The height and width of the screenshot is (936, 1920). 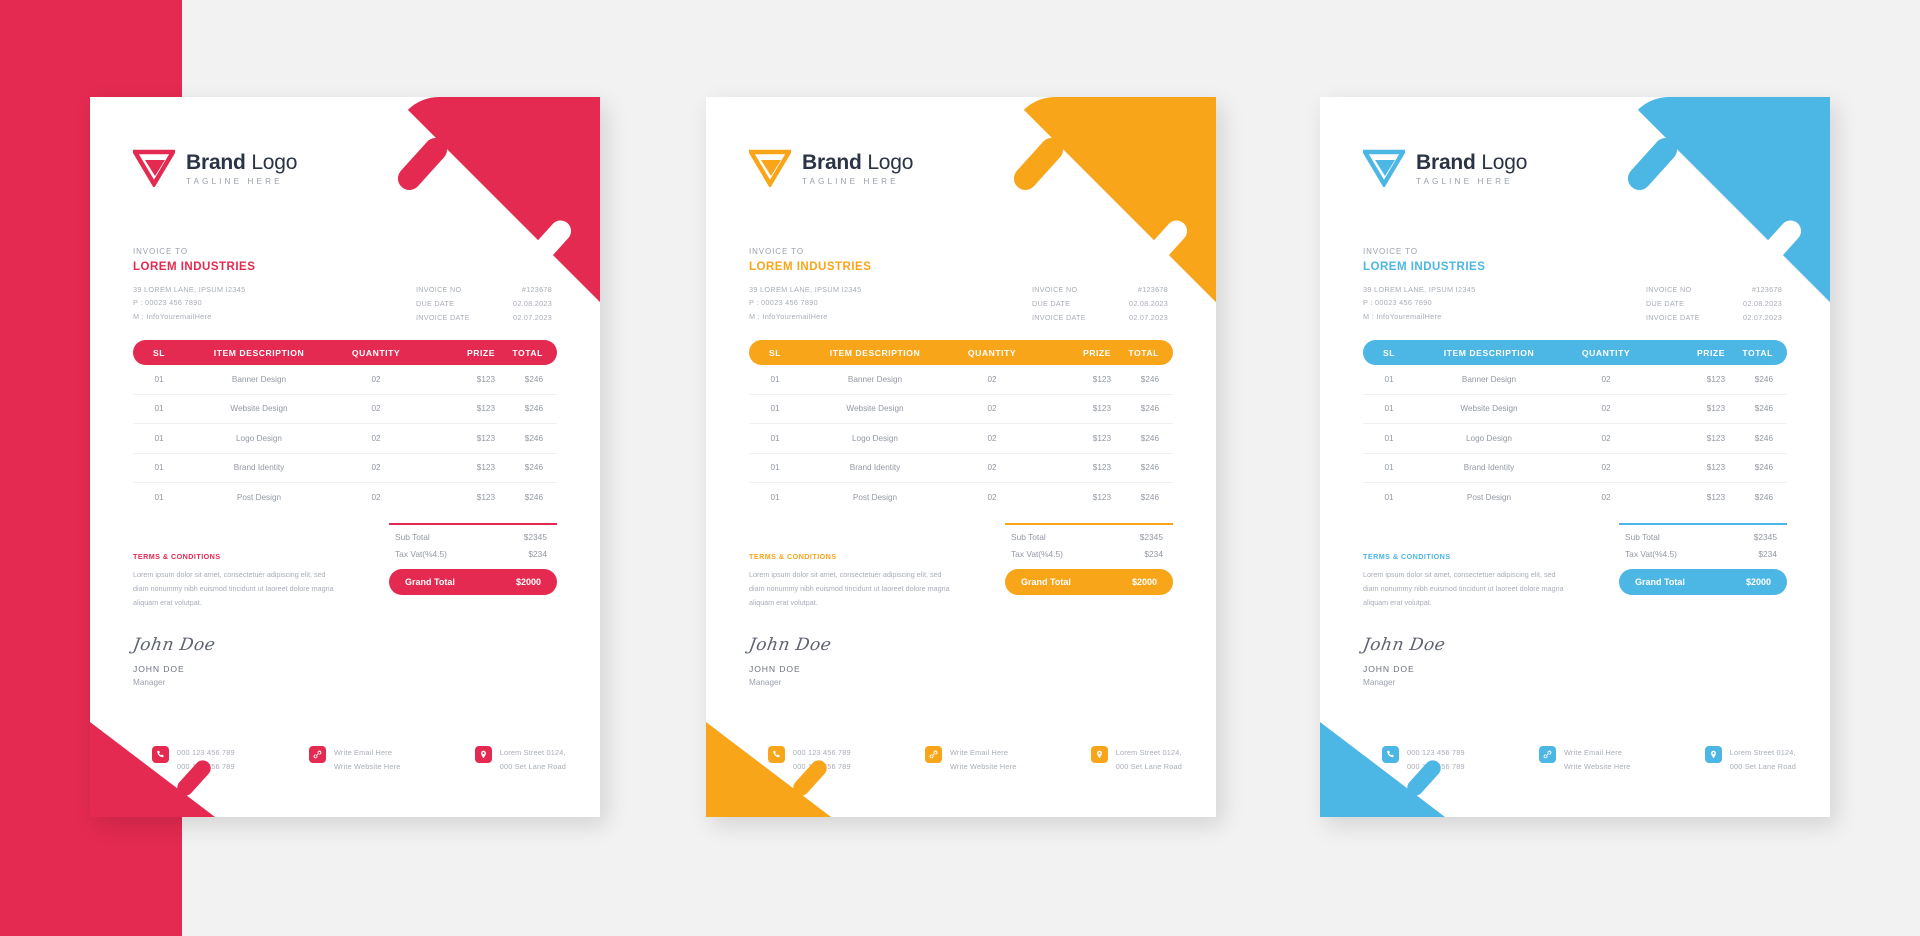 I want to click on signature-script: John Doe, so click(x=174, y=645).